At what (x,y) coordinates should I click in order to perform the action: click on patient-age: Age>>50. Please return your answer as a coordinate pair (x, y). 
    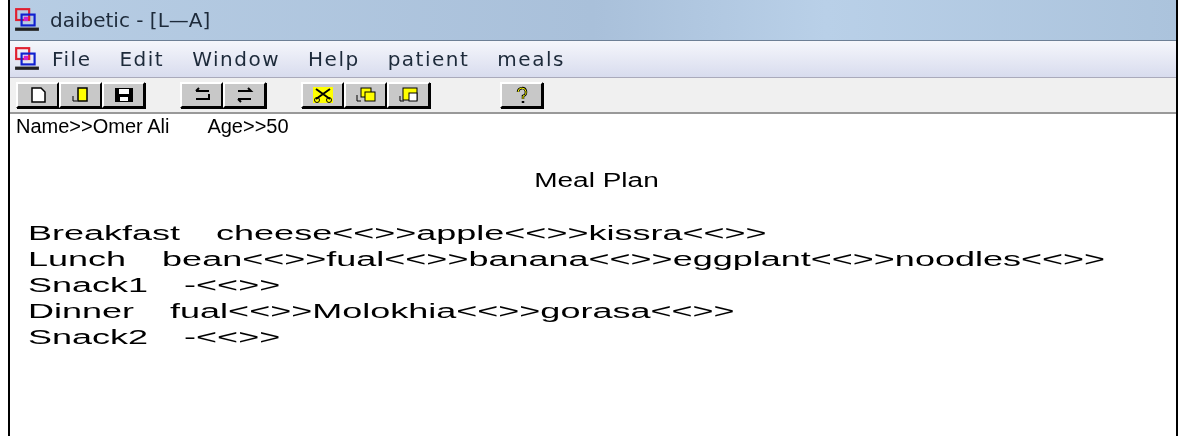
    Looking at the image, I should click on (248, 126).